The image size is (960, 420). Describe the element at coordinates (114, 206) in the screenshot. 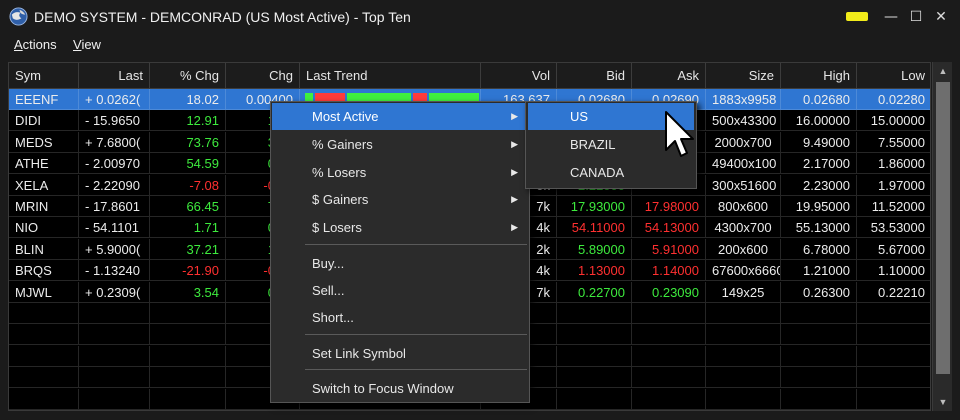

I see `cell-last: - 17.8601` at that location.